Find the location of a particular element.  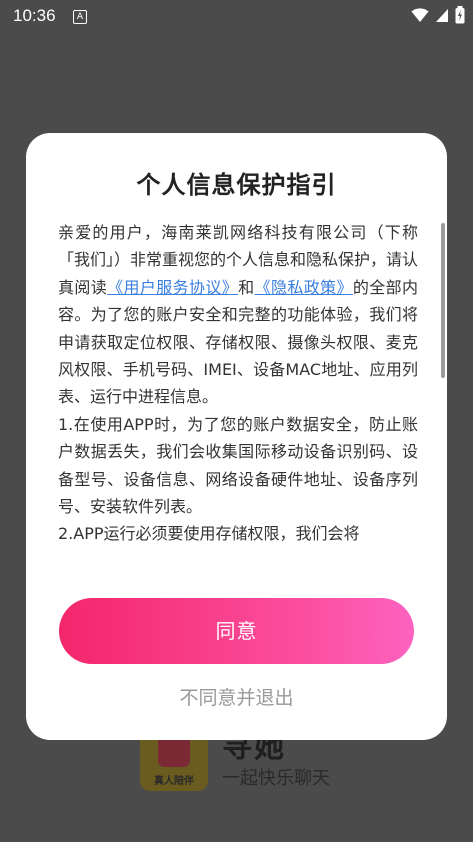

status-time: 10:36 is located at coordinates (34, 15).